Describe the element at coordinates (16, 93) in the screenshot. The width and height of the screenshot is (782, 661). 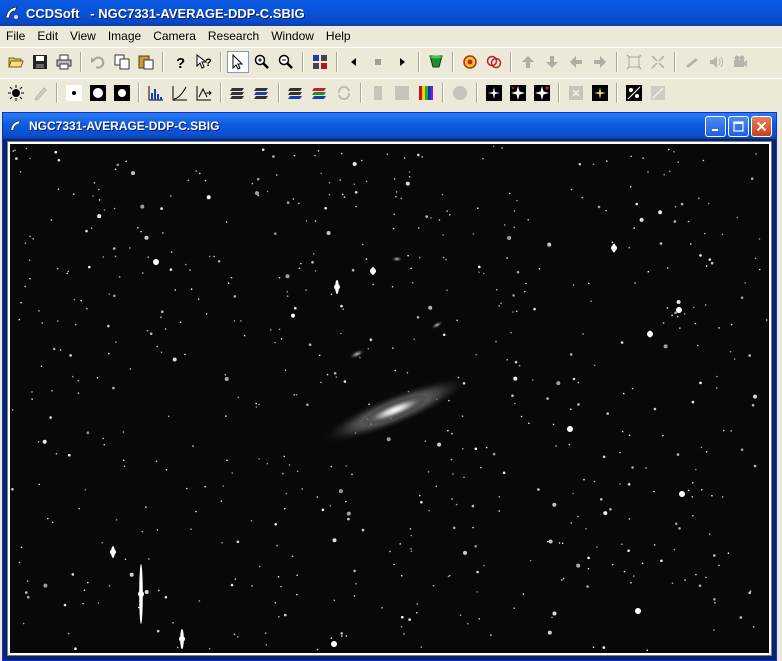
I see `brightness-button` at that location.